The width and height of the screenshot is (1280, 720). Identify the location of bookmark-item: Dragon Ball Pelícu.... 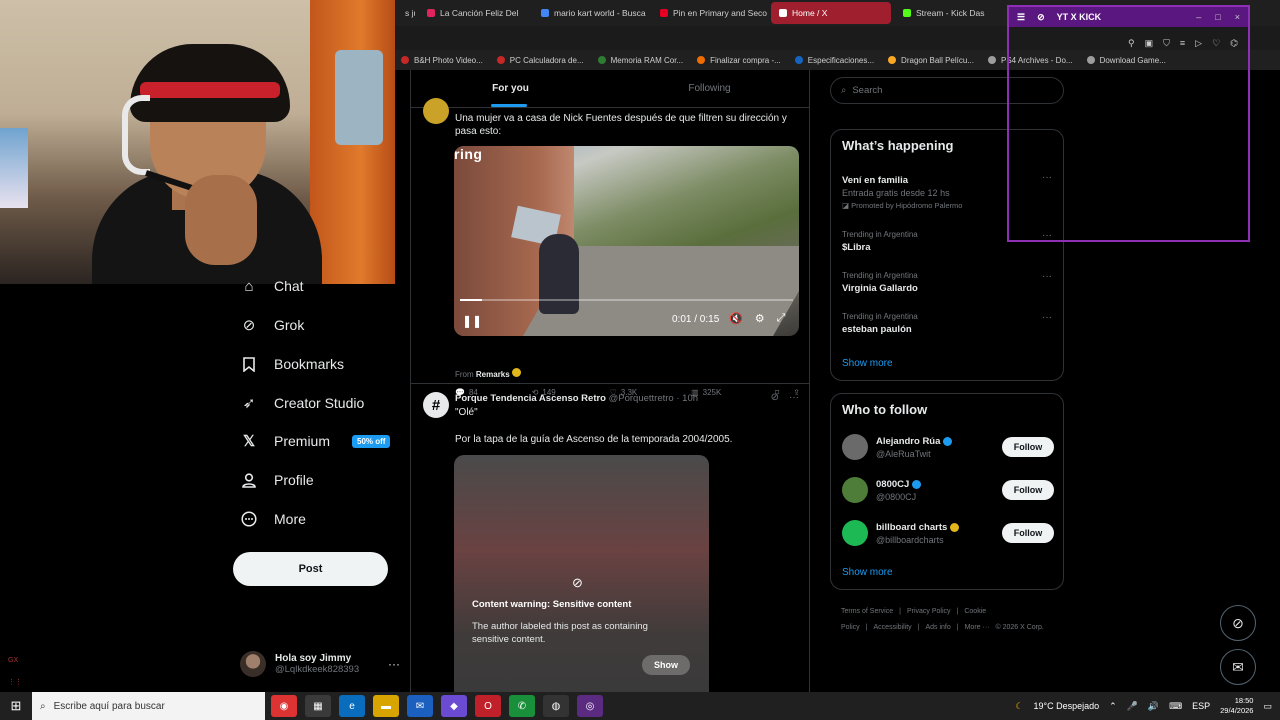
(931, 60).